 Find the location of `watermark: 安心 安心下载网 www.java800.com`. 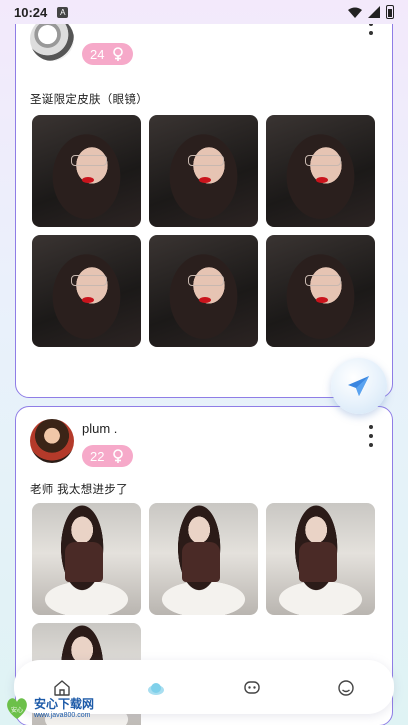

watermark: 安心 安心下载网 www.java800.com is located at coordinates (49, 708).